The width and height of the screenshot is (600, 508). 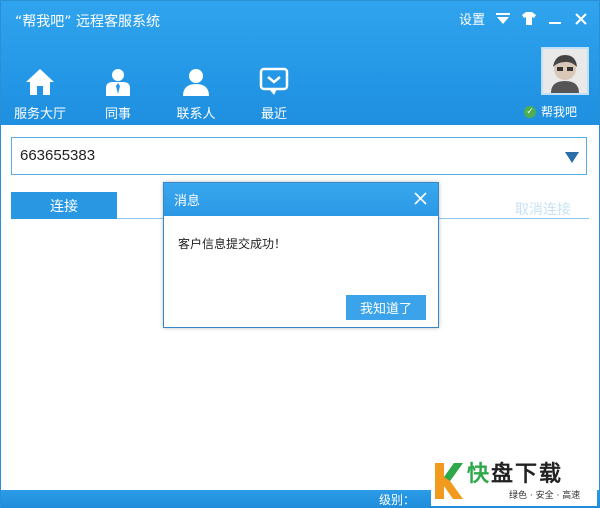 What do you see at coordinates (157, 94) in the screenshot?
I see `main-nav: 服务大厅 同事 联系人 最近` at bounding box center [157, 94].